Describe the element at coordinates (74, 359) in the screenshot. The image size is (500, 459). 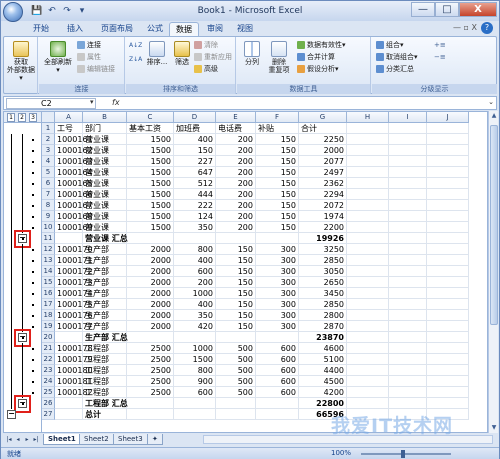
I see `cell: 1000179` at that location.